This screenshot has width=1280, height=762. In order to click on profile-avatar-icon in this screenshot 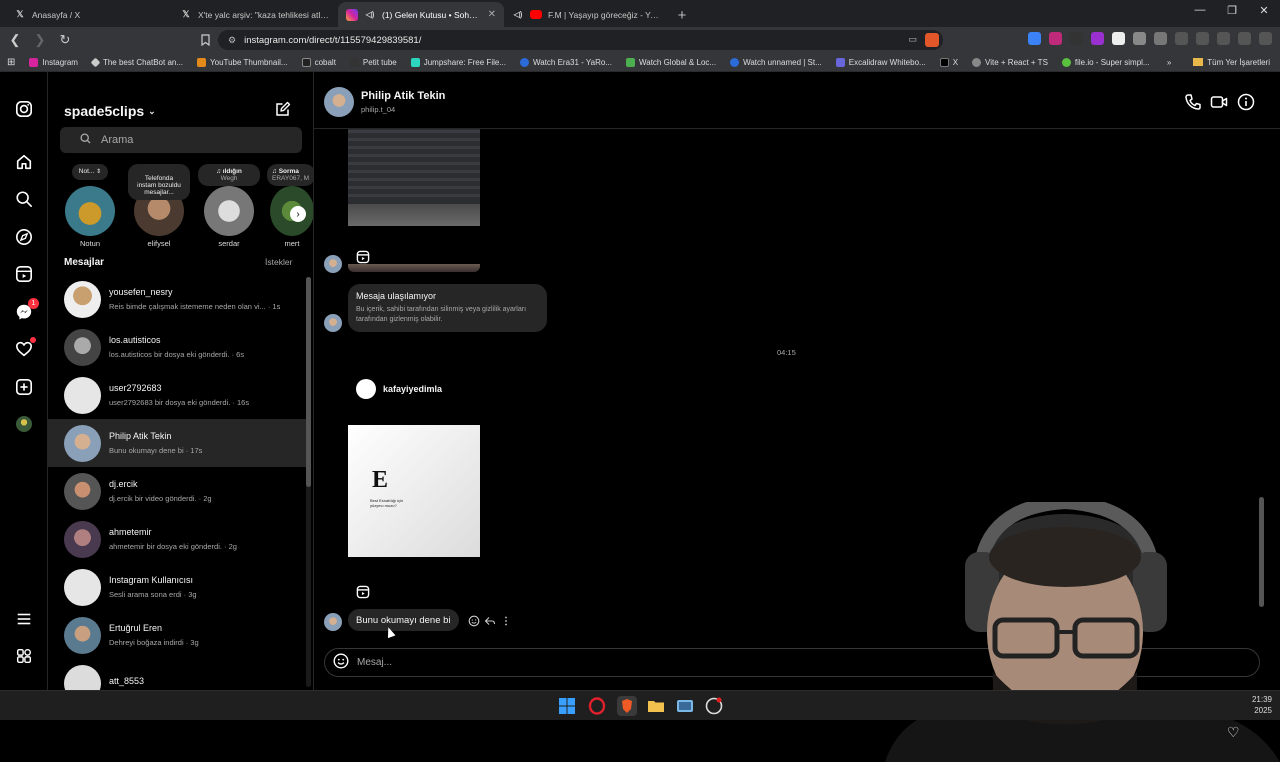, I will do `click(24, 424)`.